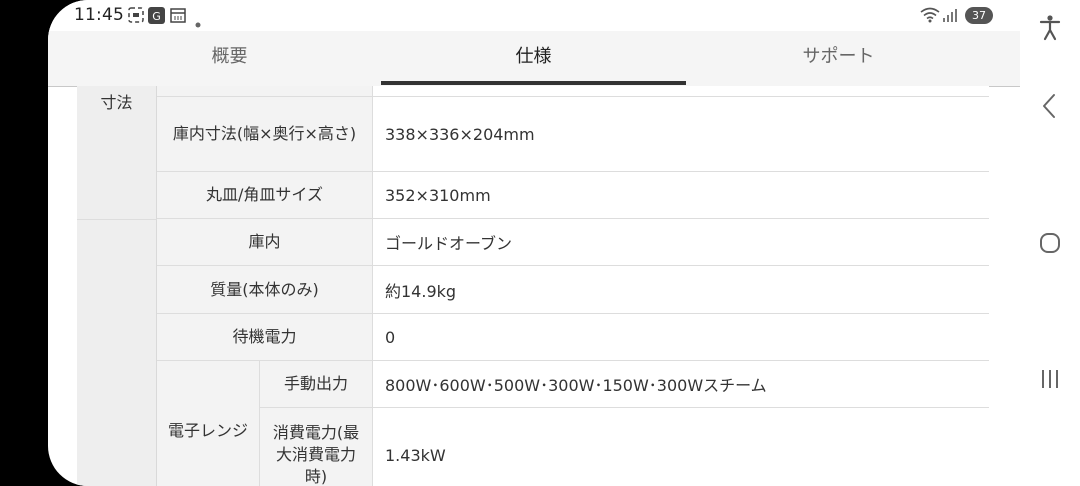 The height and width of the screenshot is (486, 1080). What do you see at coordinates (117, 352) in the screenshot?
I see `group-empty-header` at bounding box center [117, 352].